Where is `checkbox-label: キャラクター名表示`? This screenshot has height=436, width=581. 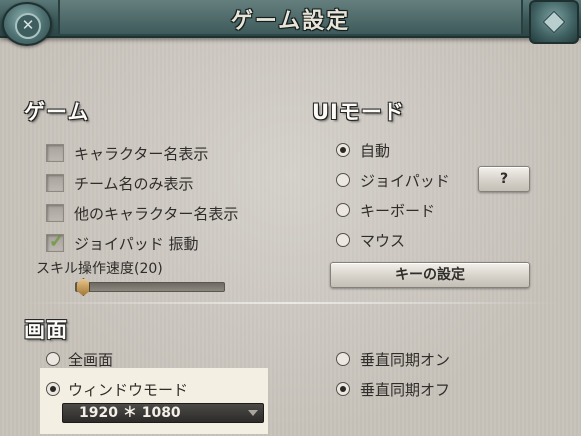 checkbox-label: キャラクター名表示 is located at coordinates (141, 153).